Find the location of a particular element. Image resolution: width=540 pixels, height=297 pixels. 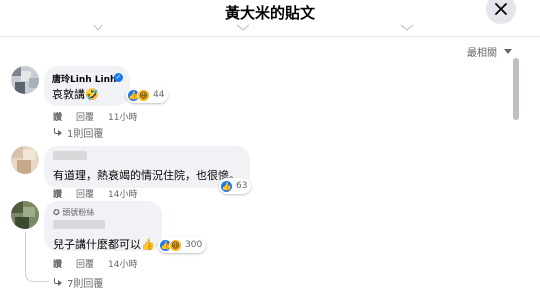

comment-text: 兒子講什麼都可以👍 is located at coordinates (104, 244).